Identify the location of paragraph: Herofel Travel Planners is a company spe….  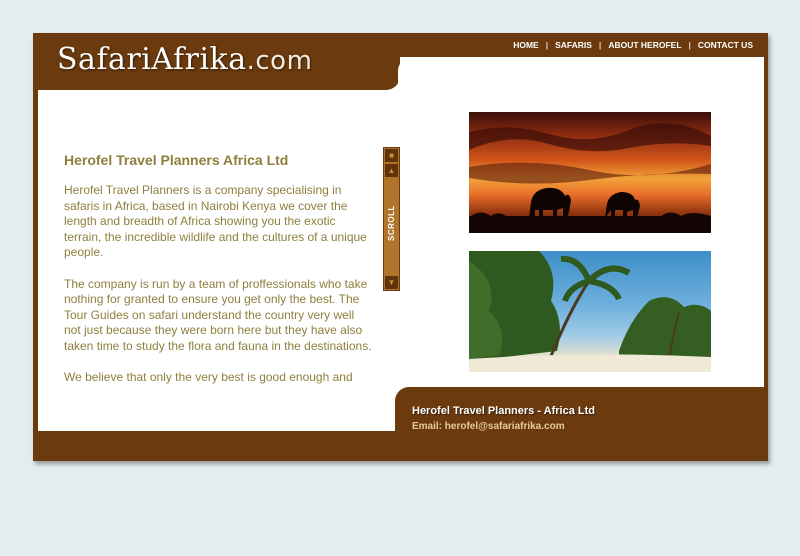
(215, 221).